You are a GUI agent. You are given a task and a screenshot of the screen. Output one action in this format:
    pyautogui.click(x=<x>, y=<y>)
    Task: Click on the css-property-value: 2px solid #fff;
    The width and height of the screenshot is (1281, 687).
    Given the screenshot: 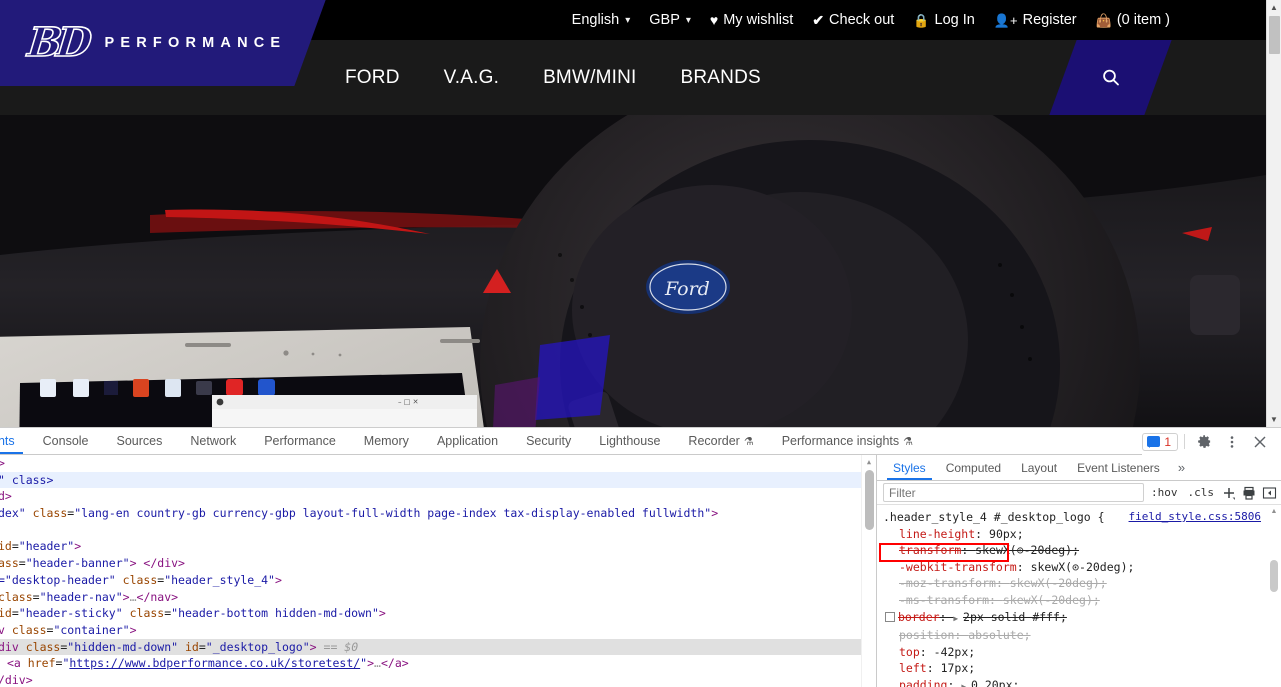 What is the action you would take?
    pyautogui.click(x=1015, y=617)
    